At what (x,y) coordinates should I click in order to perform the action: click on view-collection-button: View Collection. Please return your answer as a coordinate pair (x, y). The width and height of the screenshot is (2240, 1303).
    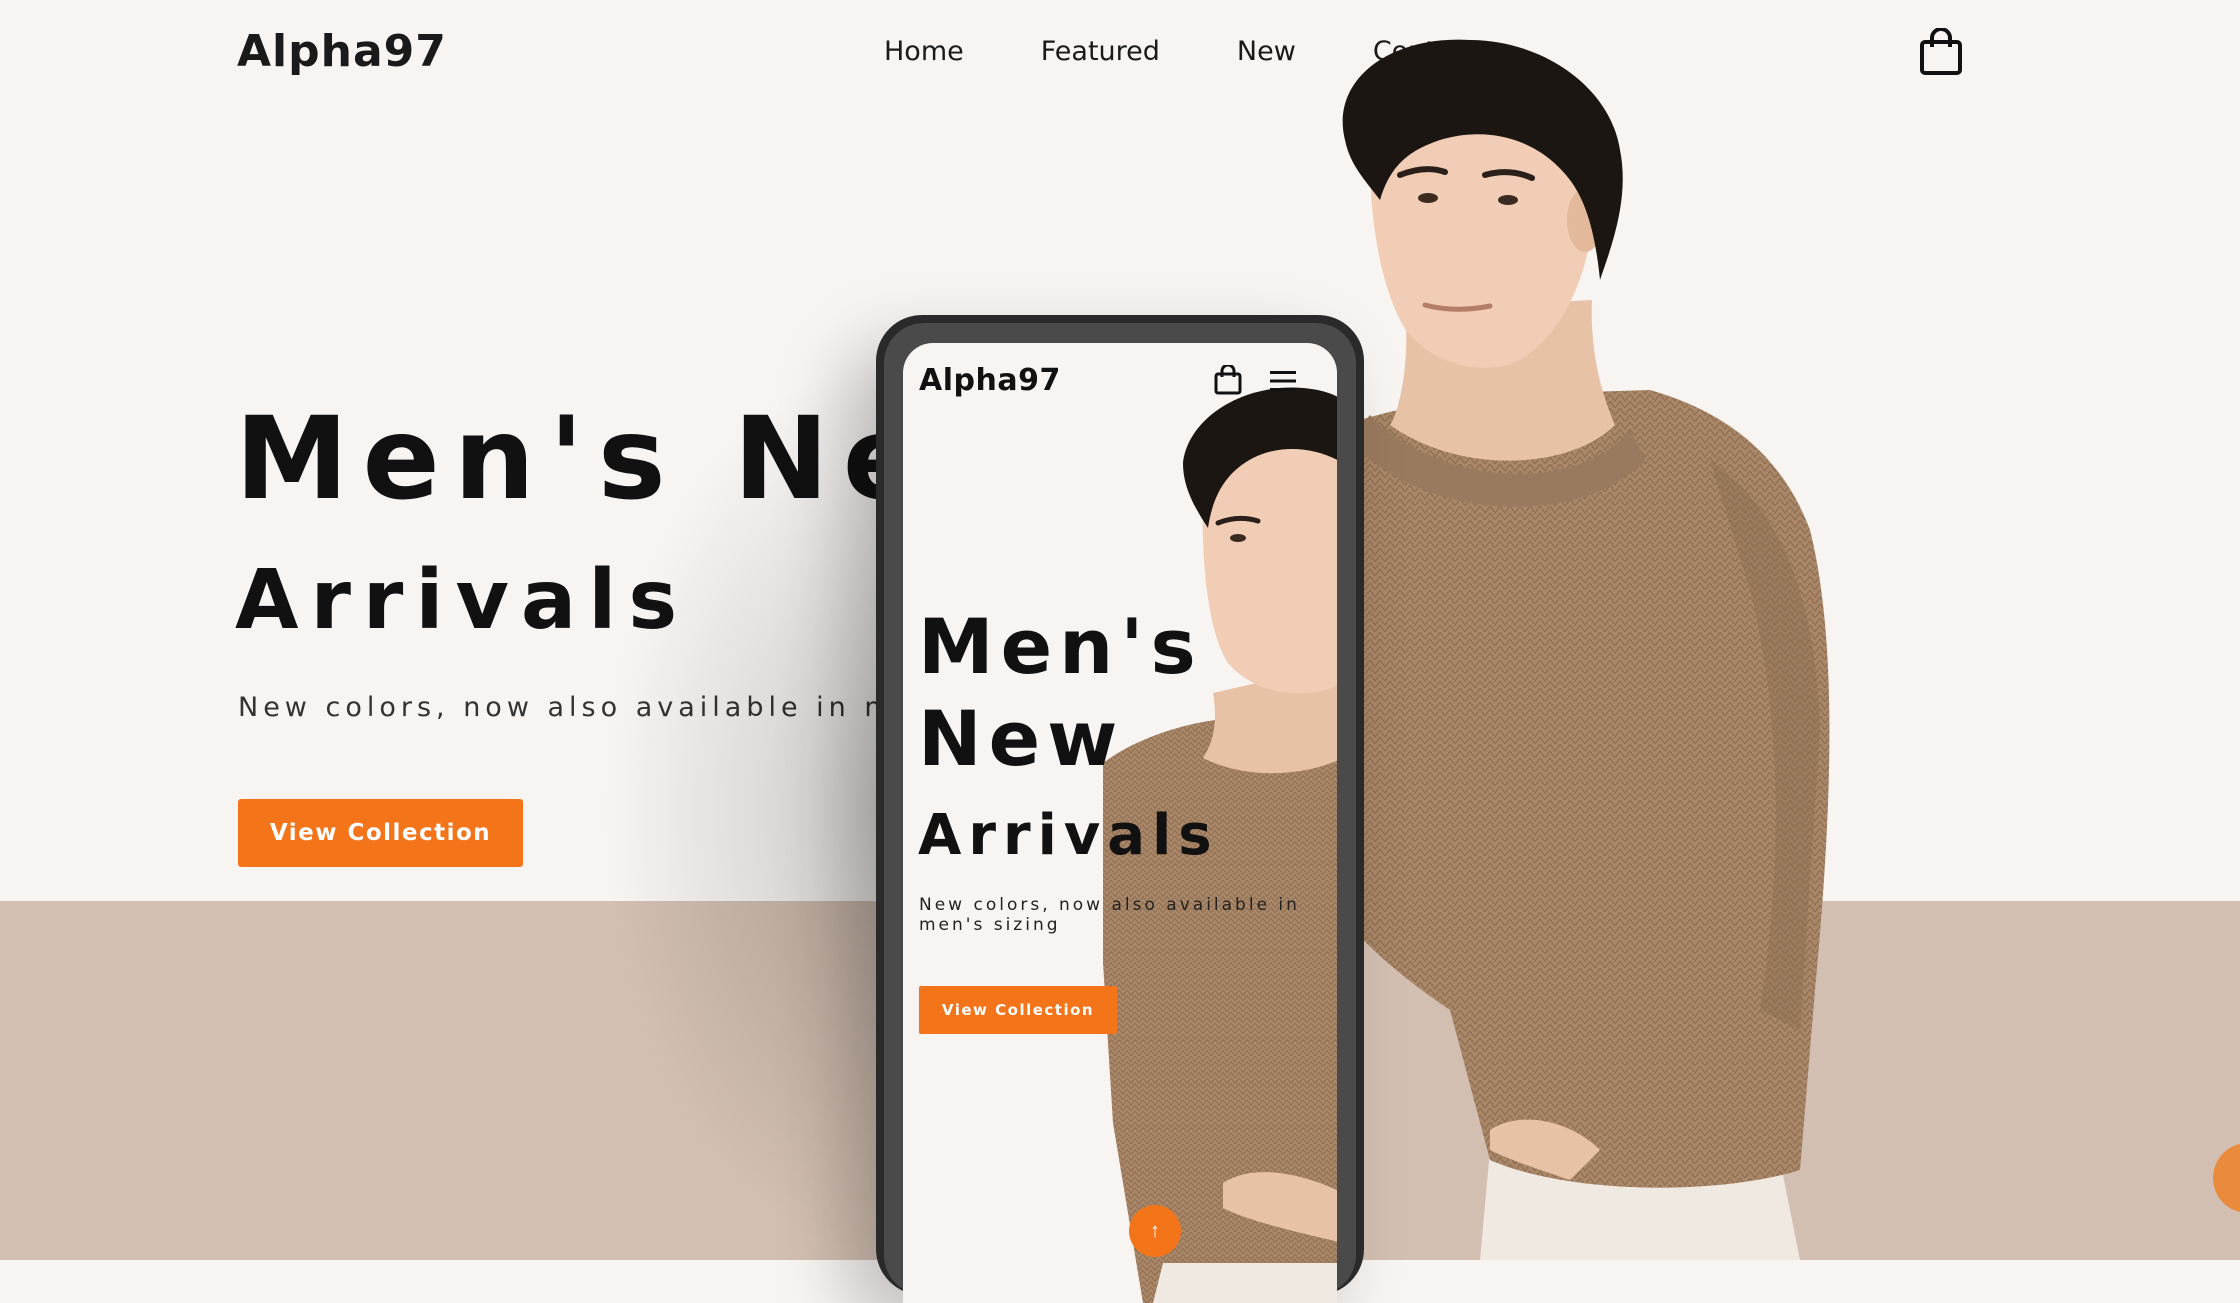
    Looking at the image, I should click on (380, 833).